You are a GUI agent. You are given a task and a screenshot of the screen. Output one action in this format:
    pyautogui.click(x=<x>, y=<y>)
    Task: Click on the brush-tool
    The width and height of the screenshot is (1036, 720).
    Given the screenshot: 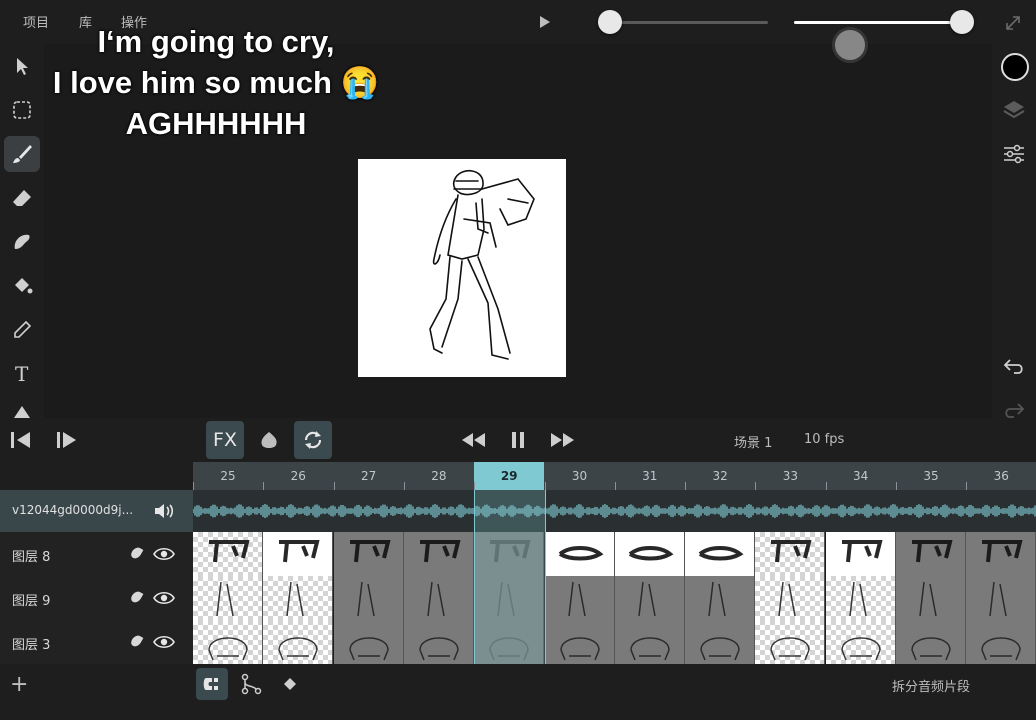 What is the action you would take?
    pyautogui.click(x=22, y=154)
    